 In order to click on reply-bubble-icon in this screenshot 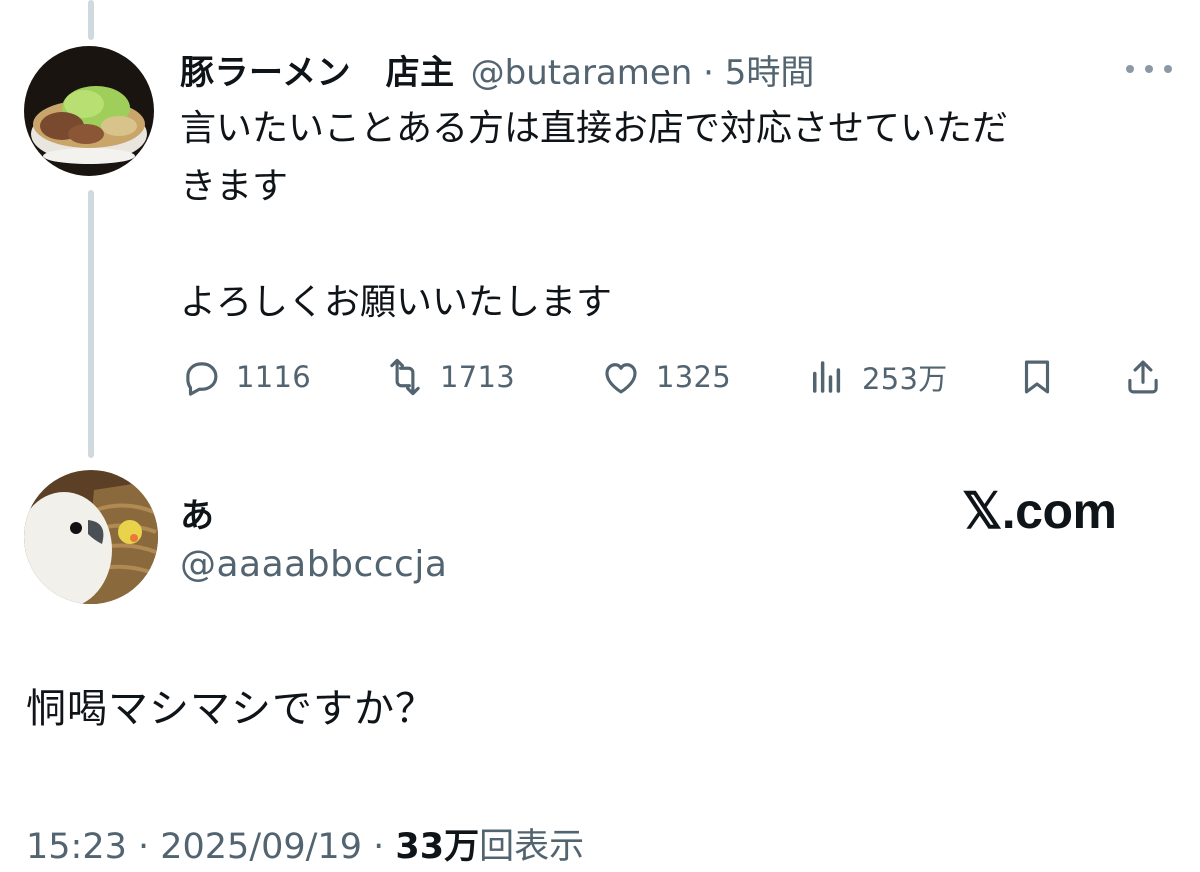, I will do `click(202, 379)`.